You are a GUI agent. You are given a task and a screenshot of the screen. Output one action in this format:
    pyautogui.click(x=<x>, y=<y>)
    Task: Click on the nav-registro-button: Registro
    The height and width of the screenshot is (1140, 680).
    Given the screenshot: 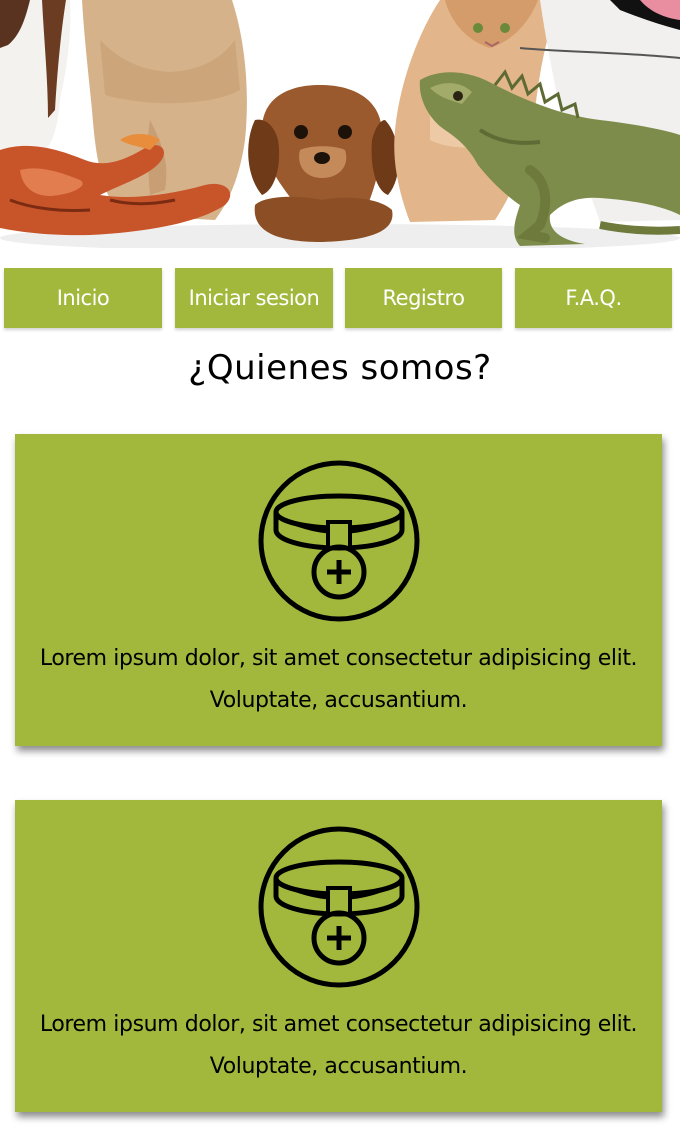 What is the action you would take?
    pyautogui.click(x=423, y=298)
    